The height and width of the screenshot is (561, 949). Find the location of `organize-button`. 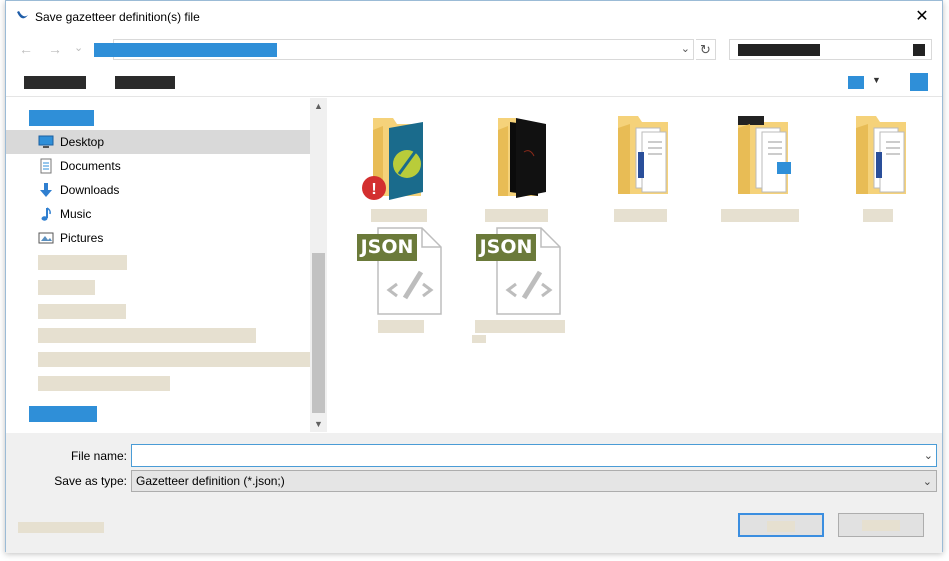

organize-button is located at coordinates (55, 82).